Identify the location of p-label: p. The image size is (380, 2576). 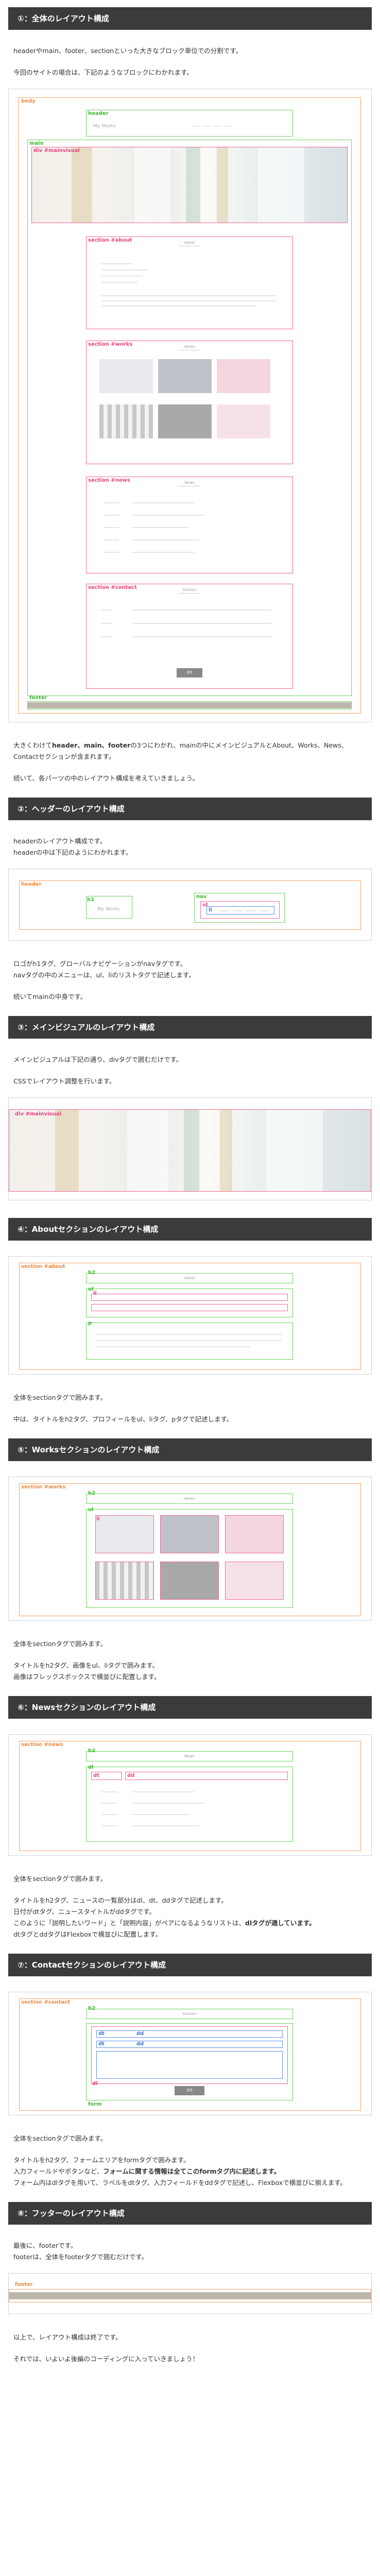
(90, 1323).